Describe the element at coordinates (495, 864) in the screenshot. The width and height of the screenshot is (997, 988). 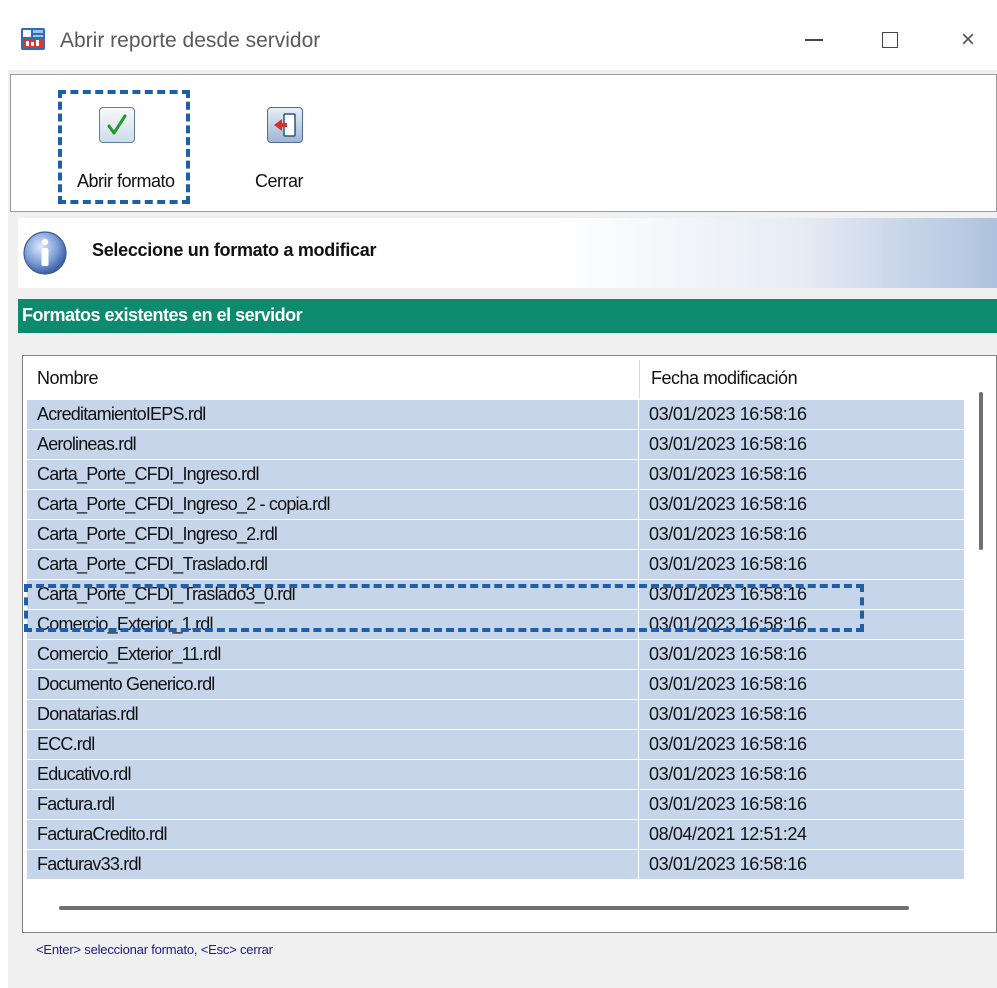
I see `table-row: Facturav33.rdl 03/01/2023 16:58:16` at that location.